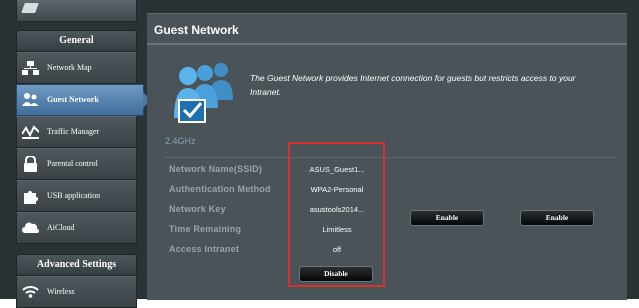 This screenshot has height=308, width=639. I want to click on guest-users-icon, so click(30, 99).